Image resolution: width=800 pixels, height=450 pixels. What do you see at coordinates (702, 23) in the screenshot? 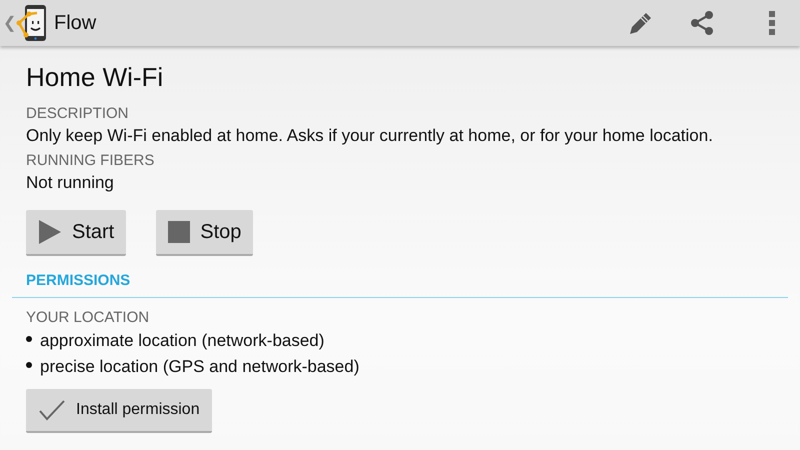
I see `share-icon` at bounding box center [702, 23].